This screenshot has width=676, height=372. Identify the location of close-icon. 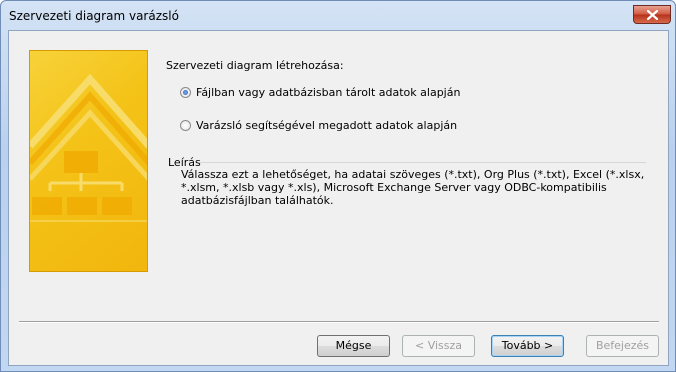
(652, 15).